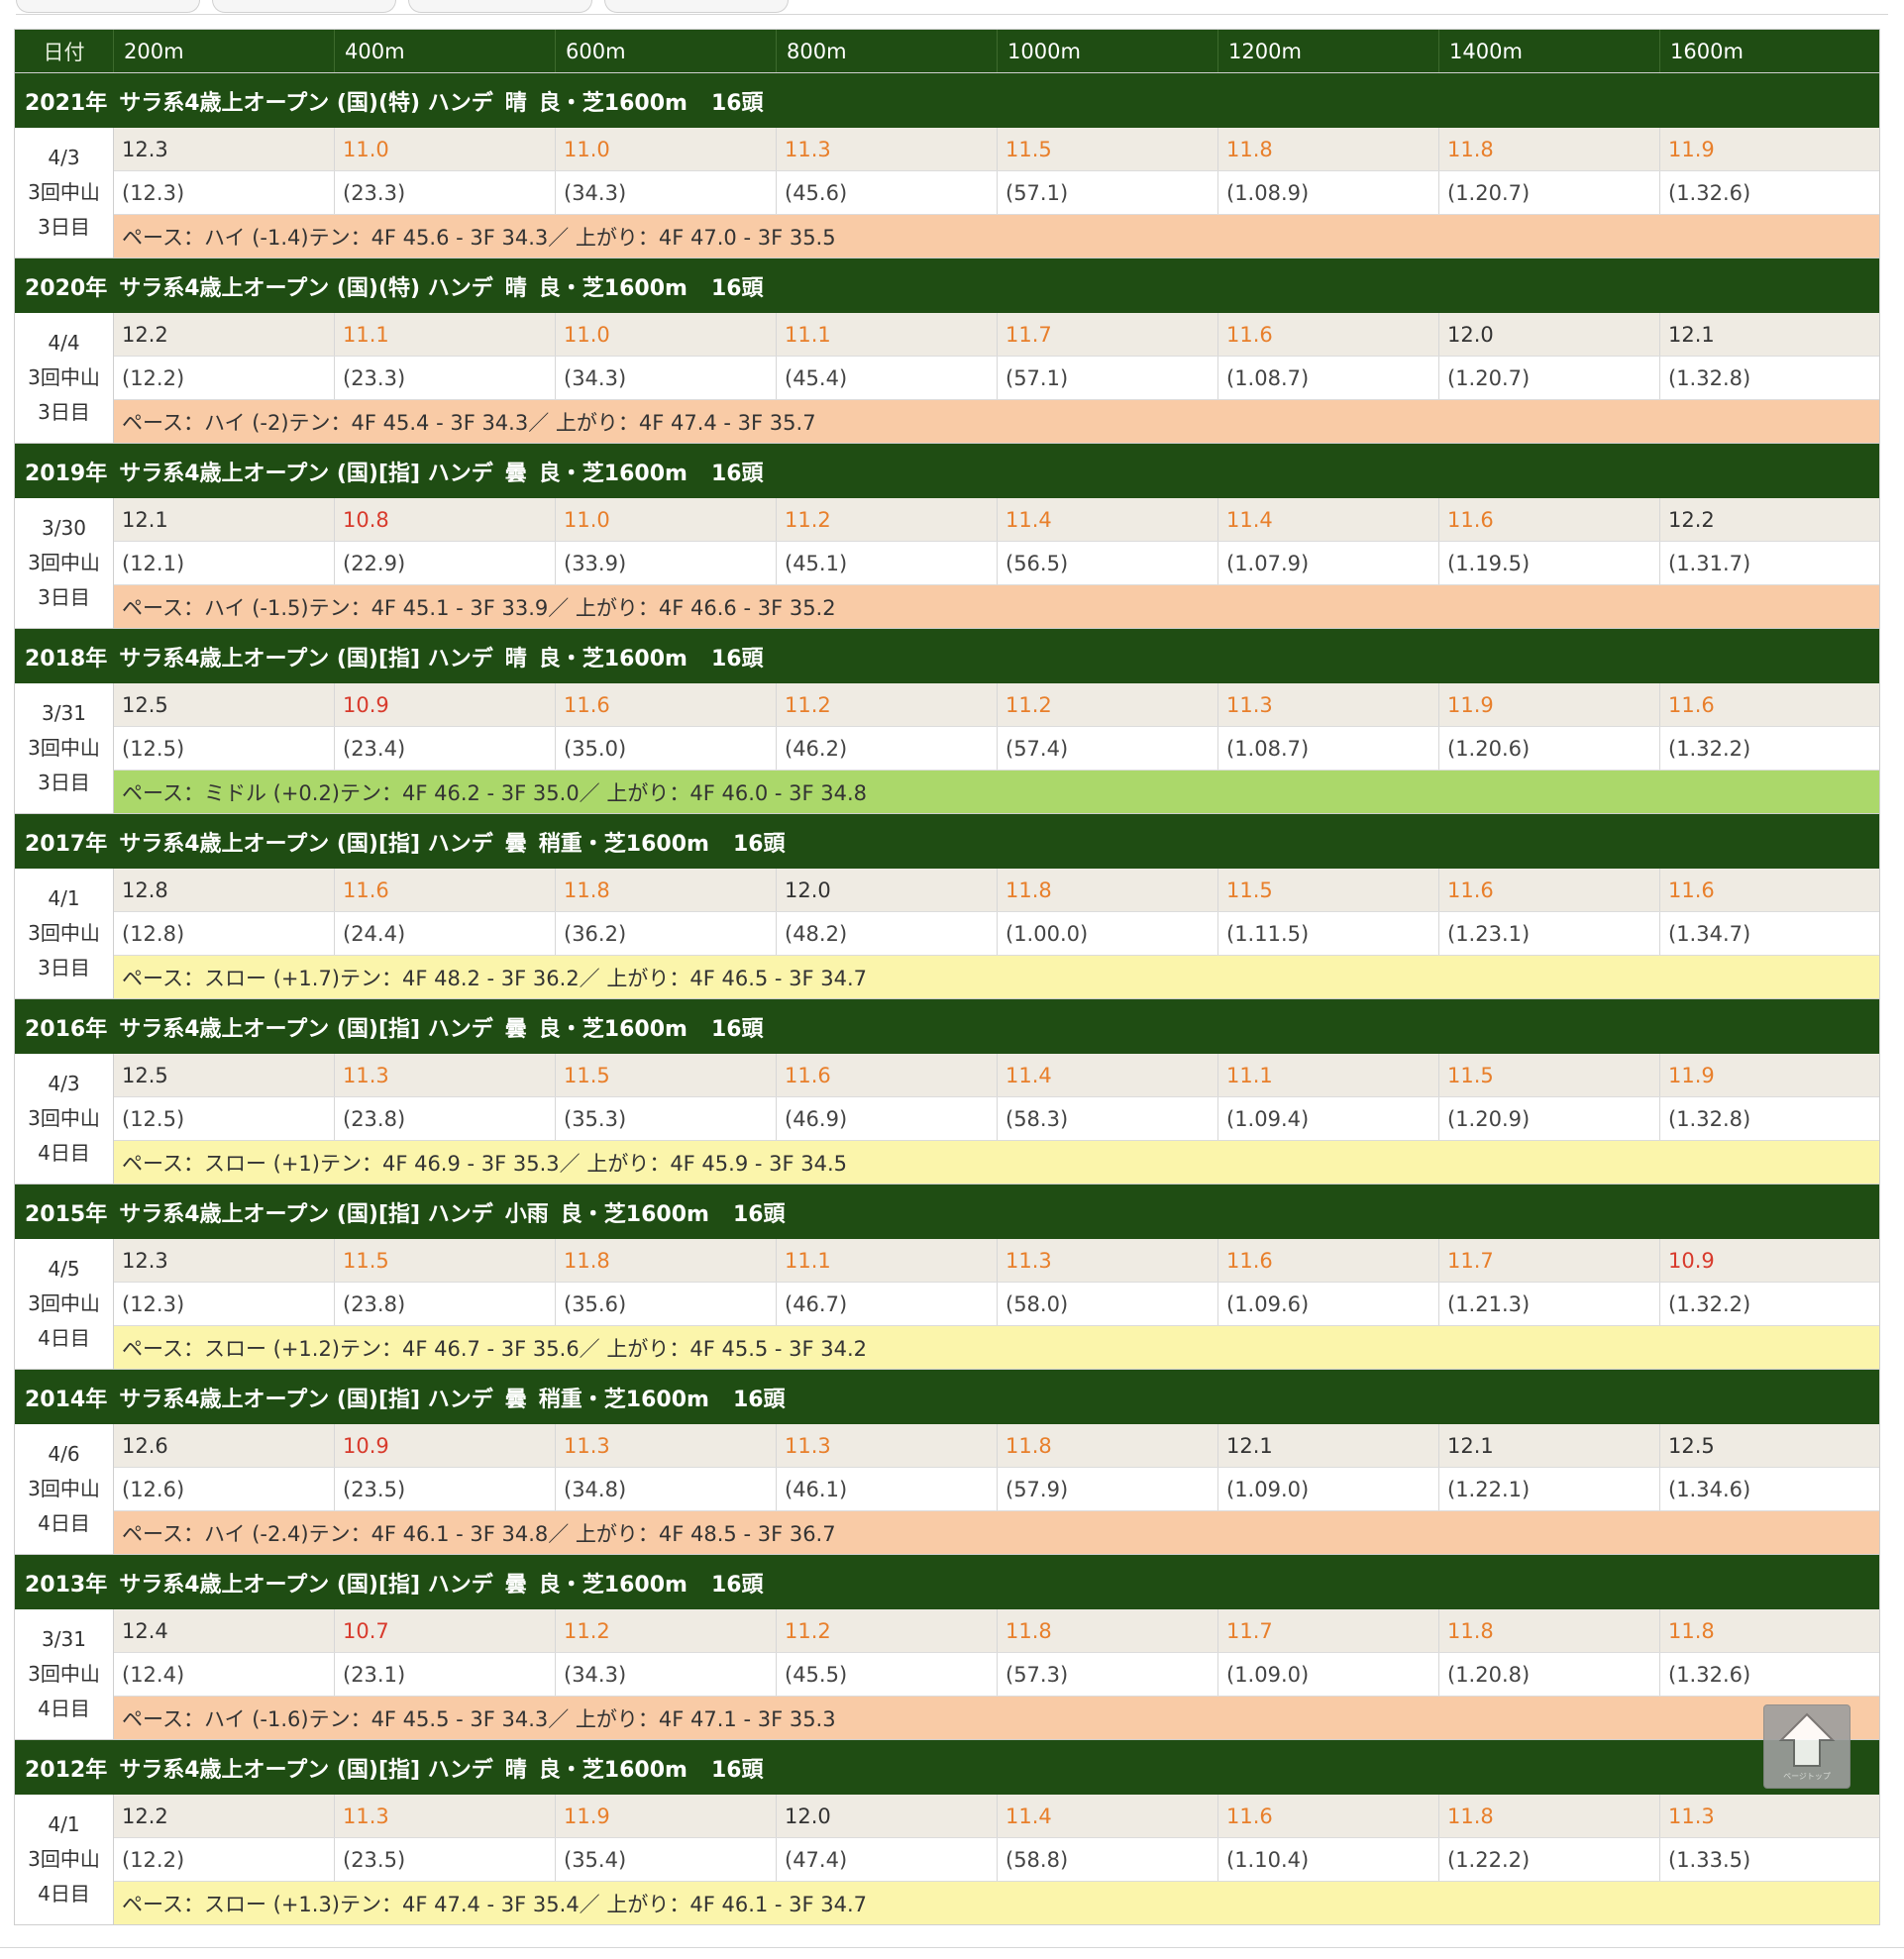  I want to click on lap-time: 11.3, so click(887, 149).